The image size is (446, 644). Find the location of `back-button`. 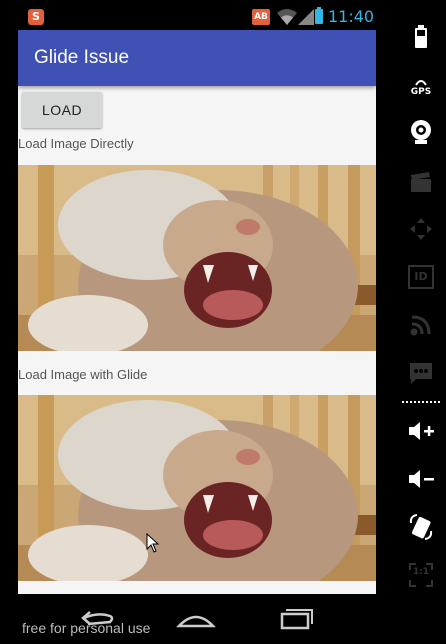

back-button is located at coordinates (98, 618).